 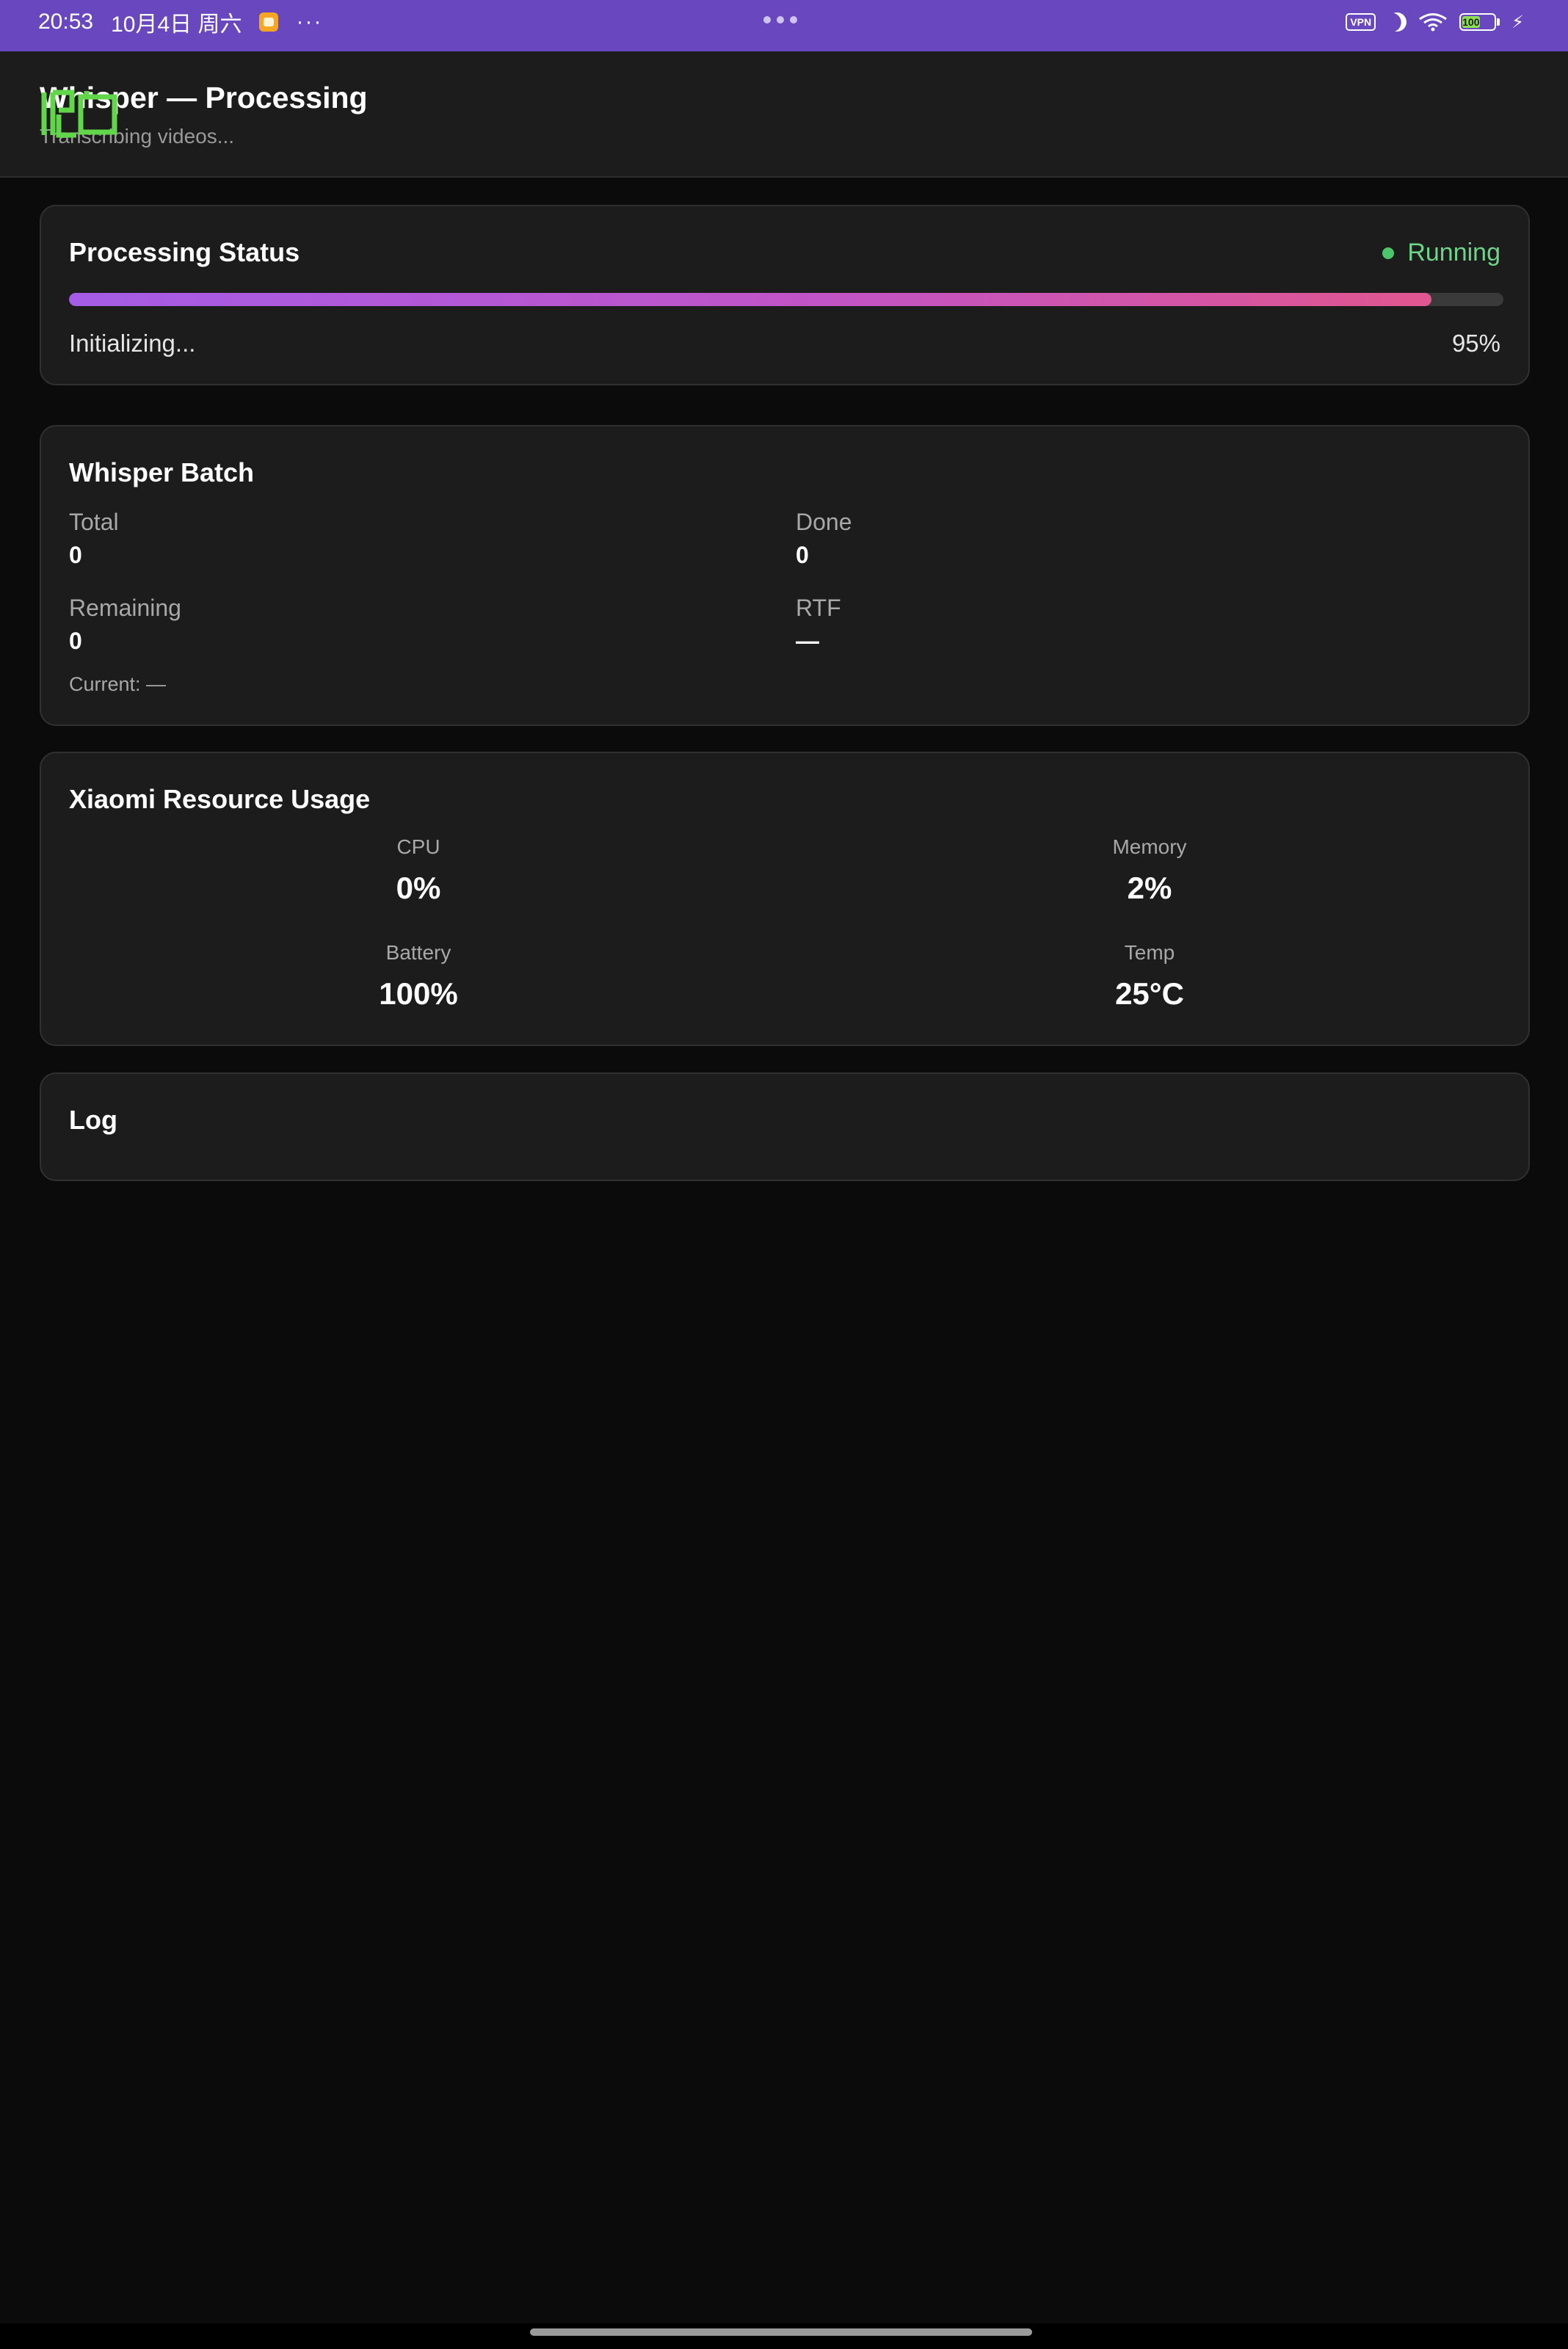 I want to click on battery-level: 100, so click(x=1471, y=22).